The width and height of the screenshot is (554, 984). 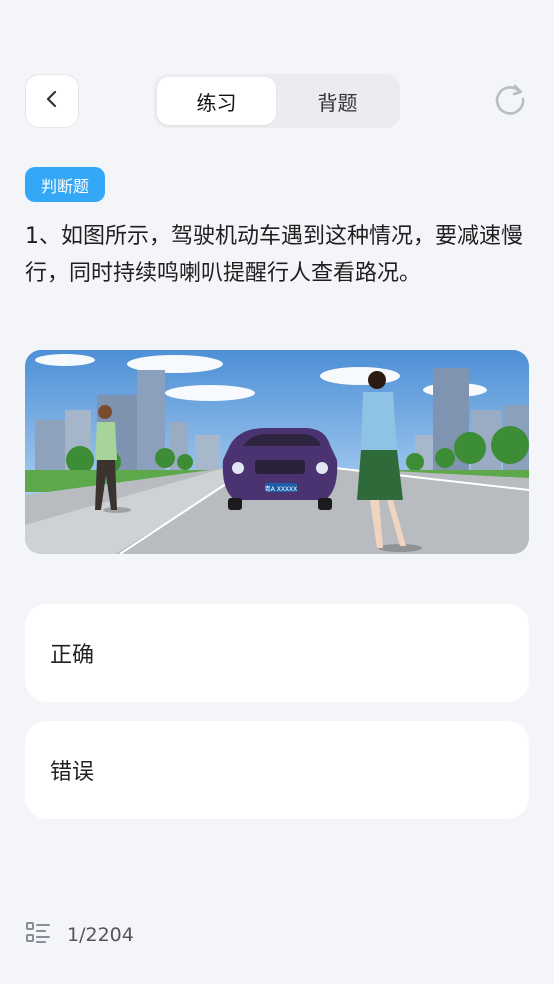 I want to click on refresh-icon, so click(x=510, y=101).